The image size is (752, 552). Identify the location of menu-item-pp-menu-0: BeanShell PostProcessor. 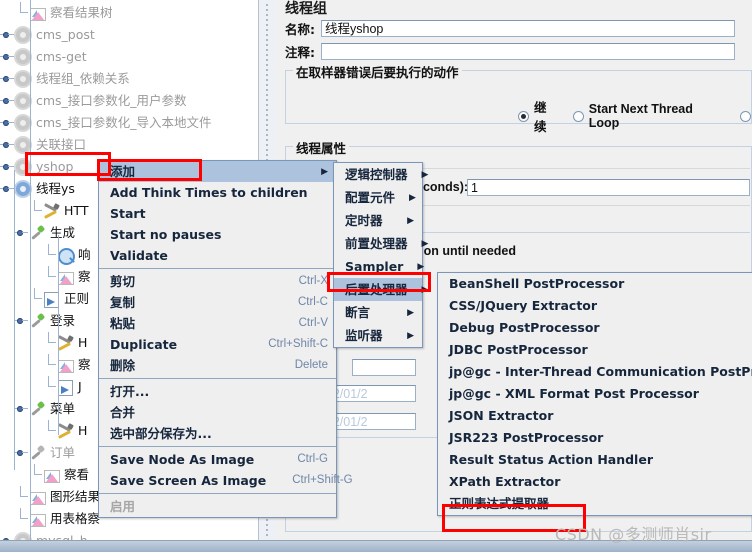
(595, 284).